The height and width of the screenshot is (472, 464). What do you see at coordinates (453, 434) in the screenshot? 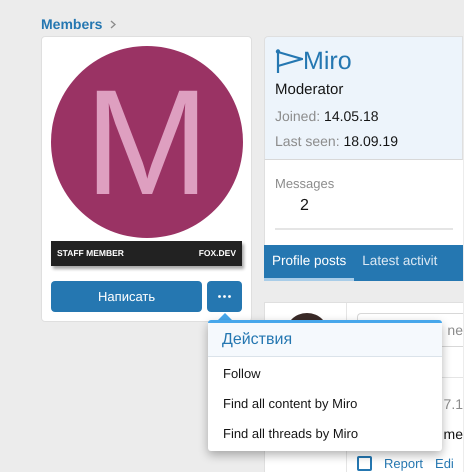
I see `text-fragment: me` at bounding box center [453, 434].